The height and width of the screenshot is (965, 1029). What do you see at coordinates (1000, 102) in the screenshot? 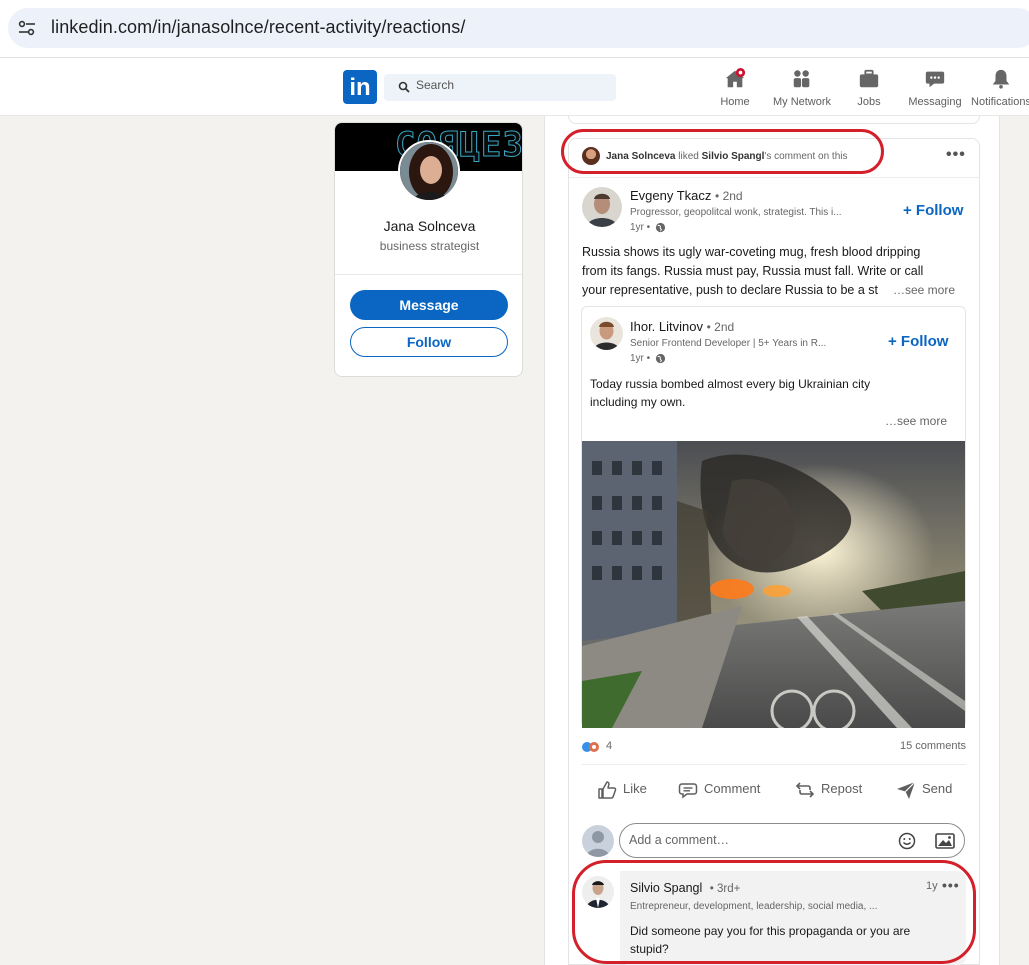
I see `nav-notifications-label: Notifications` at bounding box center [1000, 102].